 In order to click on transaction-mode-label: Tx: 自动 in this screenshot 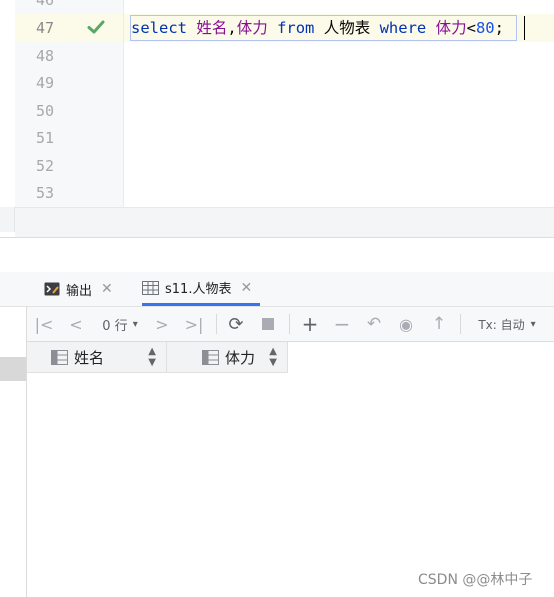, I will do `click(501, 324)`.